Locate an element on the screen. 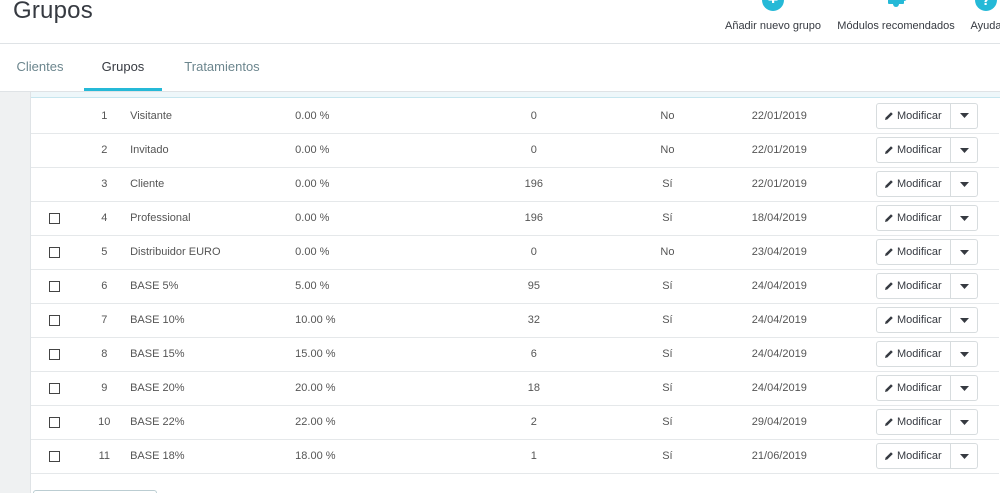 The height and width of the screenshot is (493, 1000). help-button: ? Ayuda is located at coordinates (983, 22).